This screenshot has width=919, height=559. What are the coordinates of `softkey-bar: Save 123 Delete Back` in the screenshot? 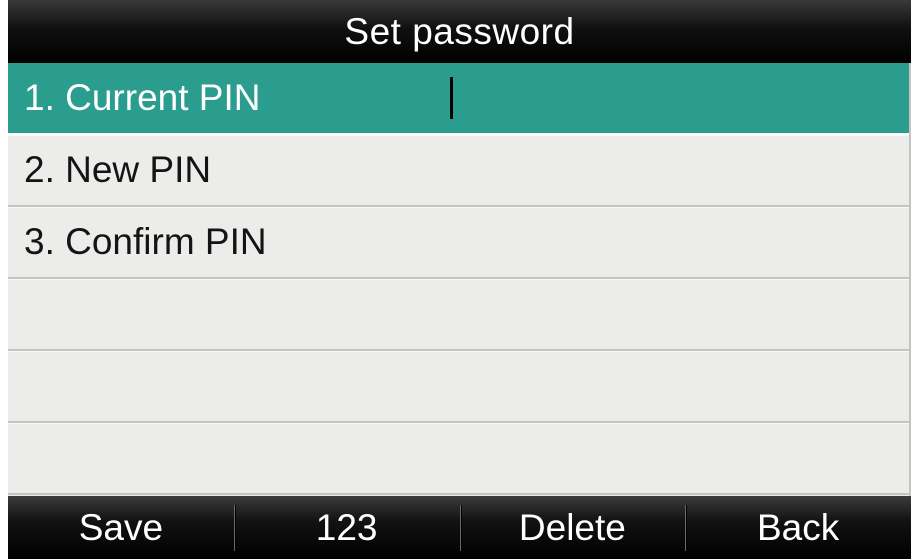 It's located at (459, 527).